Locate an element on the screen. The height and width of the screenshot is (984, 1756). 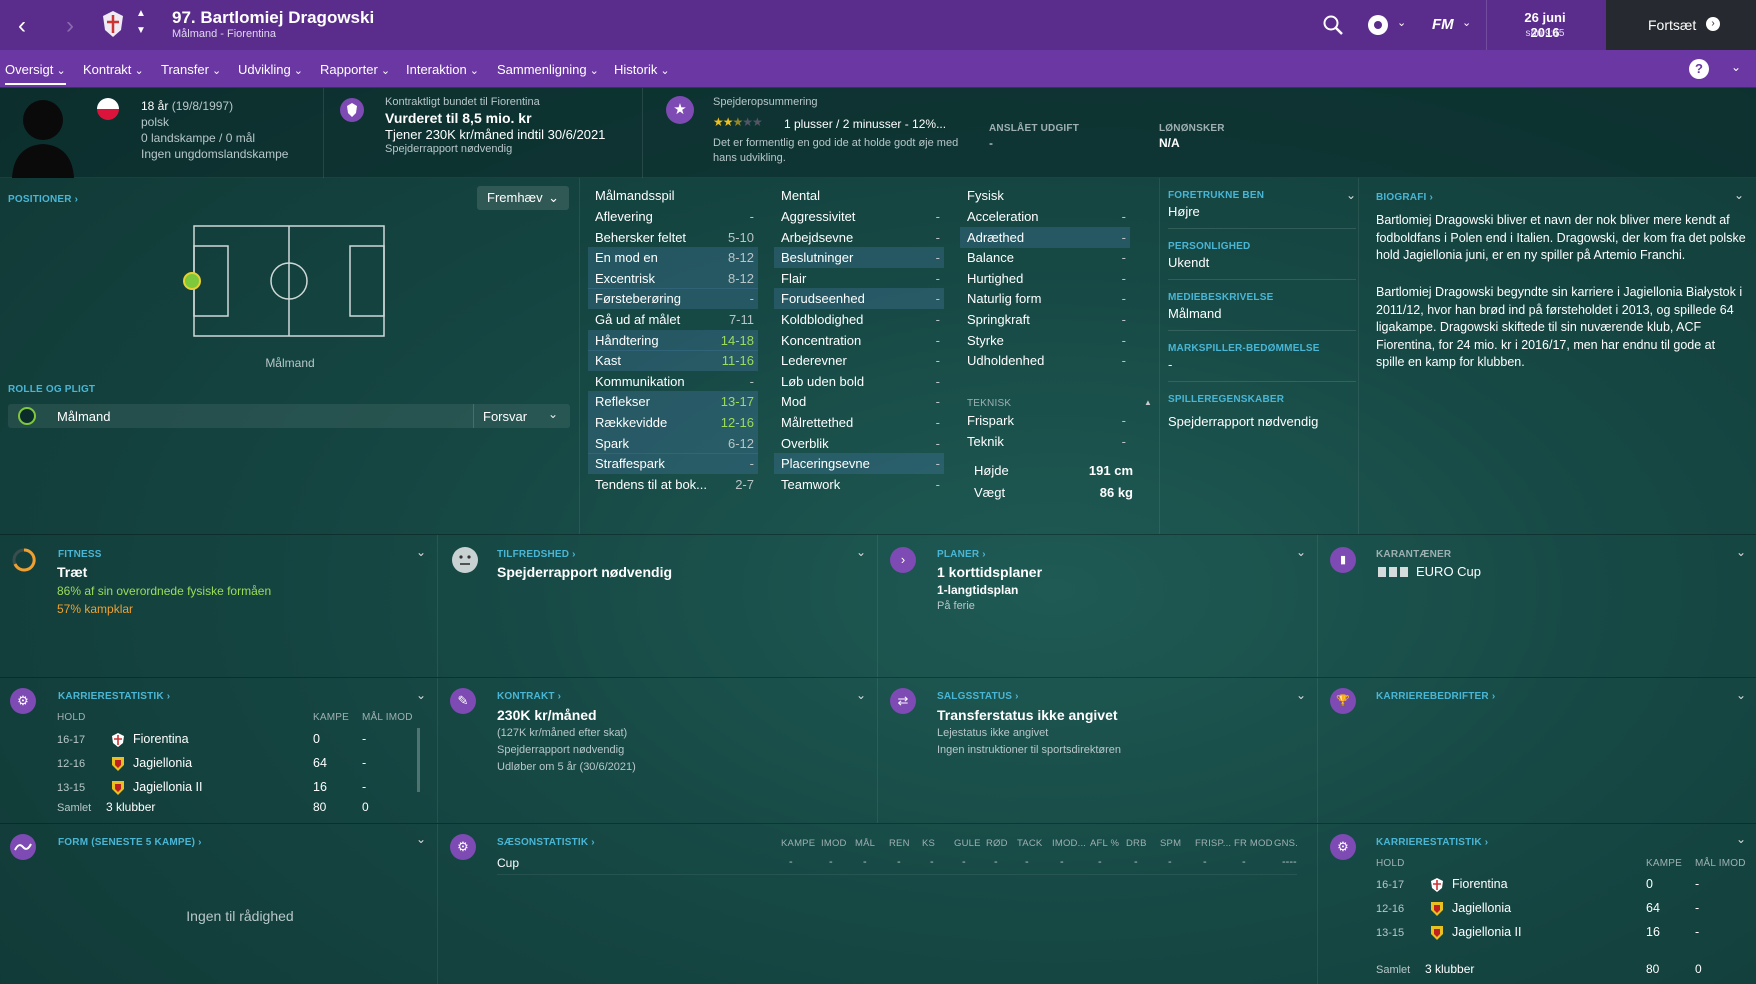
attribute-row: Beslutninger - is located at coordinates (859, 258).